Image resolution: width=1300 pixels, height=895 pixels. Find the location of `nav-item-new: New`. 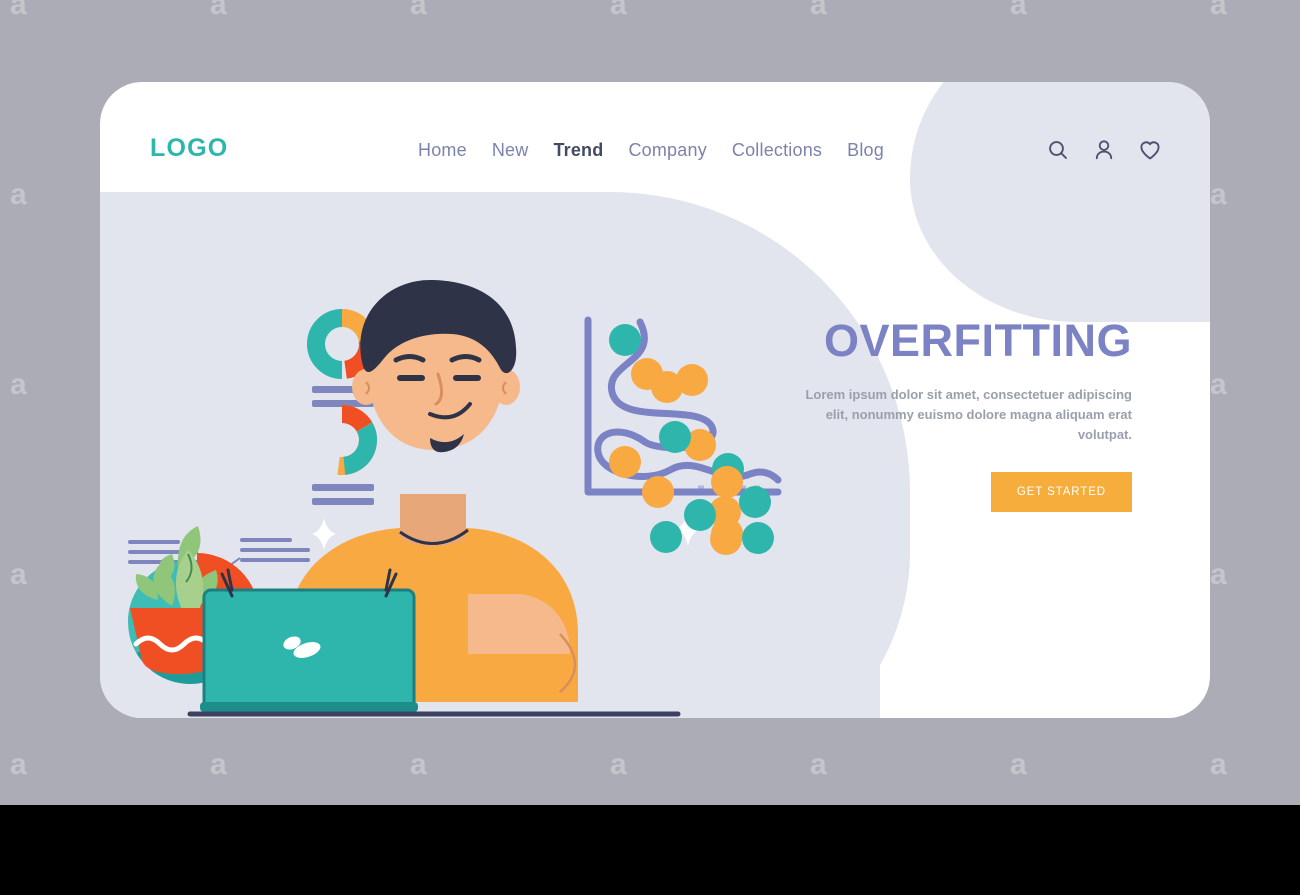

nav-item-new: New is located at coordinates (510, 150).